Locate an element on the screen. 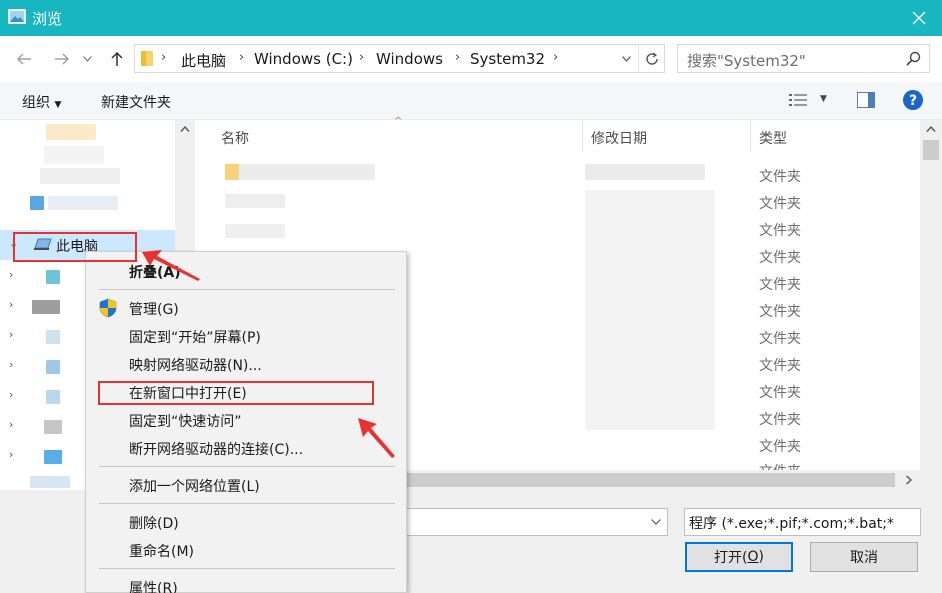  refresh-button is located at coordinates (651, 58).